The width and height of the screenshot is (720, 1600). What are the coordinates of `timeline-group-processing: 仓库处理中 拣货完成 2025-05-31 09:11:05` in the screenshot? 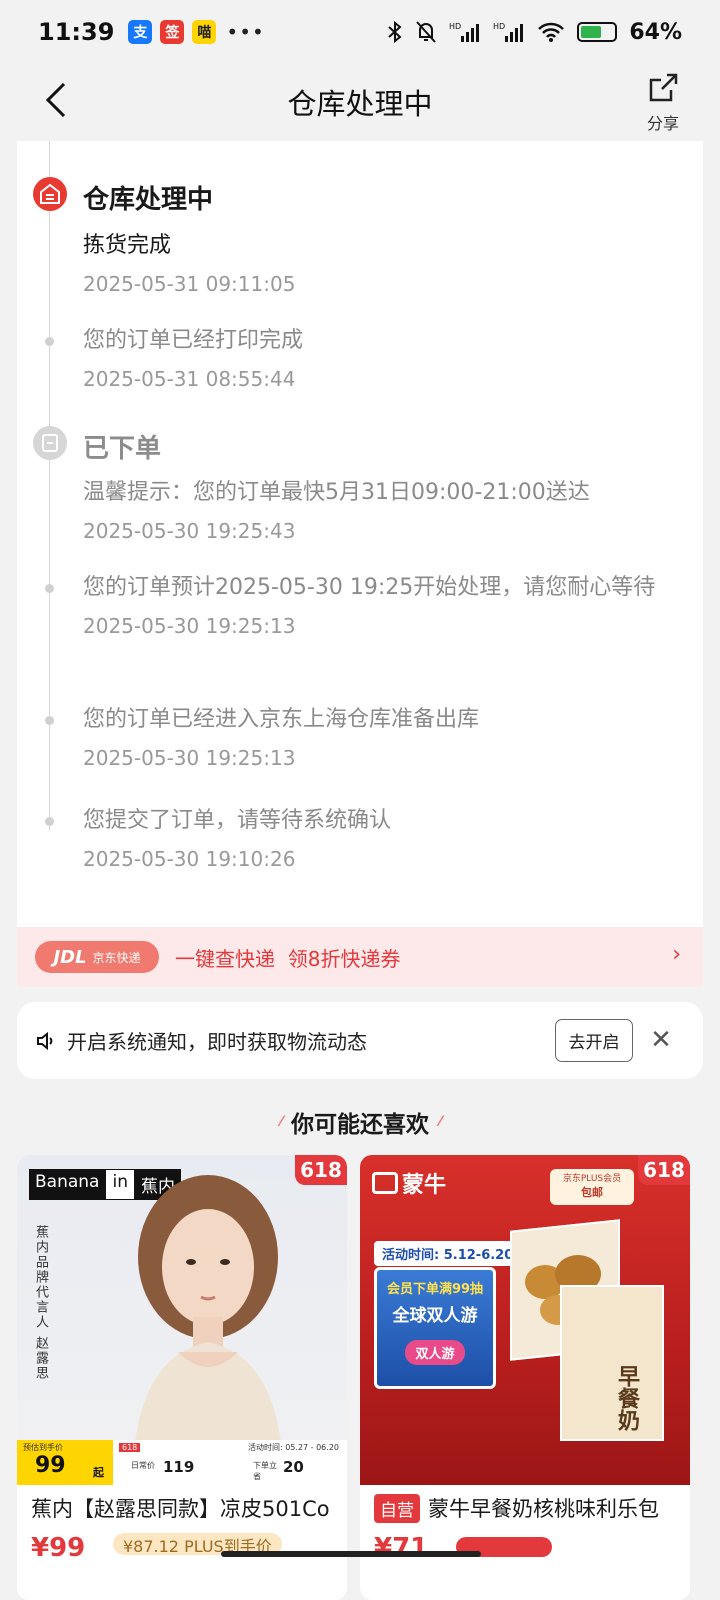 It's located at (378, 237).